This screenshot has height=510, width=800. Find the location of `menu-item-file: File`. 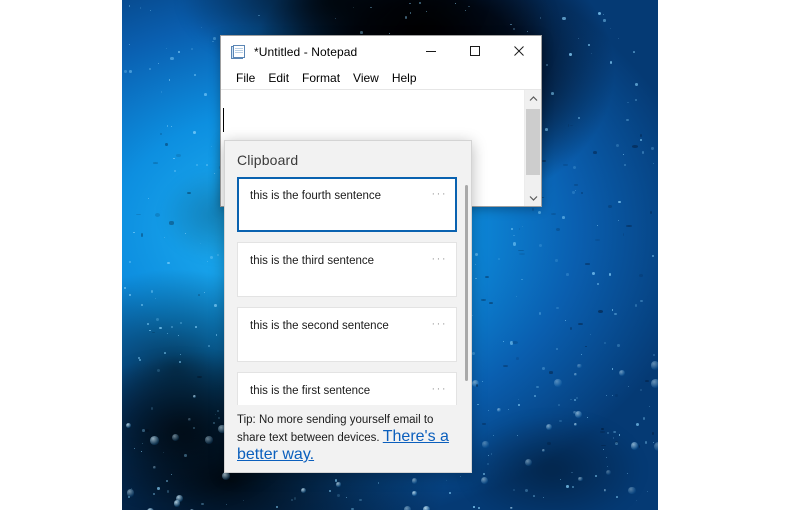

menu-item-file: File is located at coordinates (246, 78).